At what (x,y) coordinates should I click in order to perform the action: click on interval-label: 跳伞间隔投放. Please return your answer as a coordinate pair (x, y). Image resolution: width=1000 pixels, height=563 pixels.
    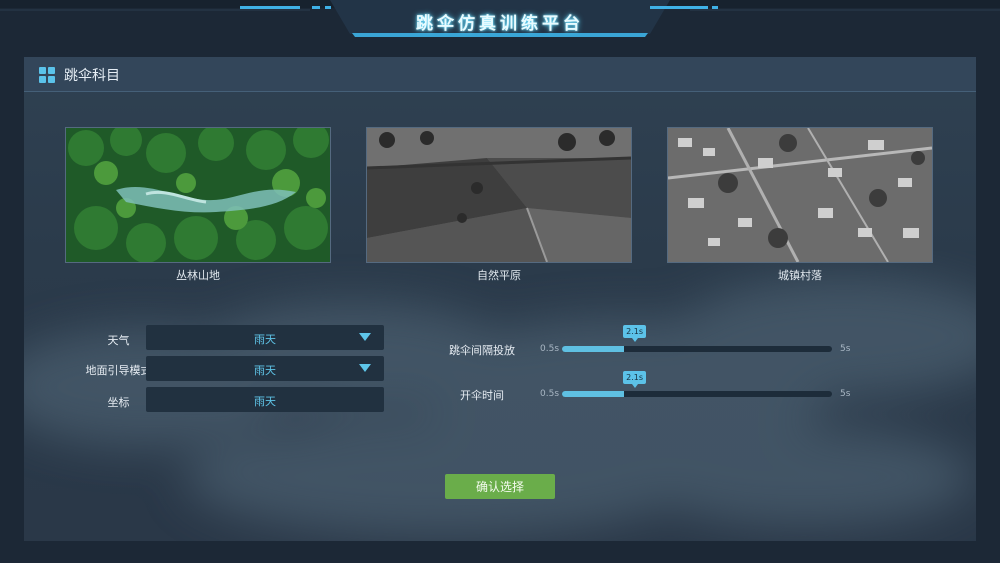
    Looking at the image, I should click on (482, 350).